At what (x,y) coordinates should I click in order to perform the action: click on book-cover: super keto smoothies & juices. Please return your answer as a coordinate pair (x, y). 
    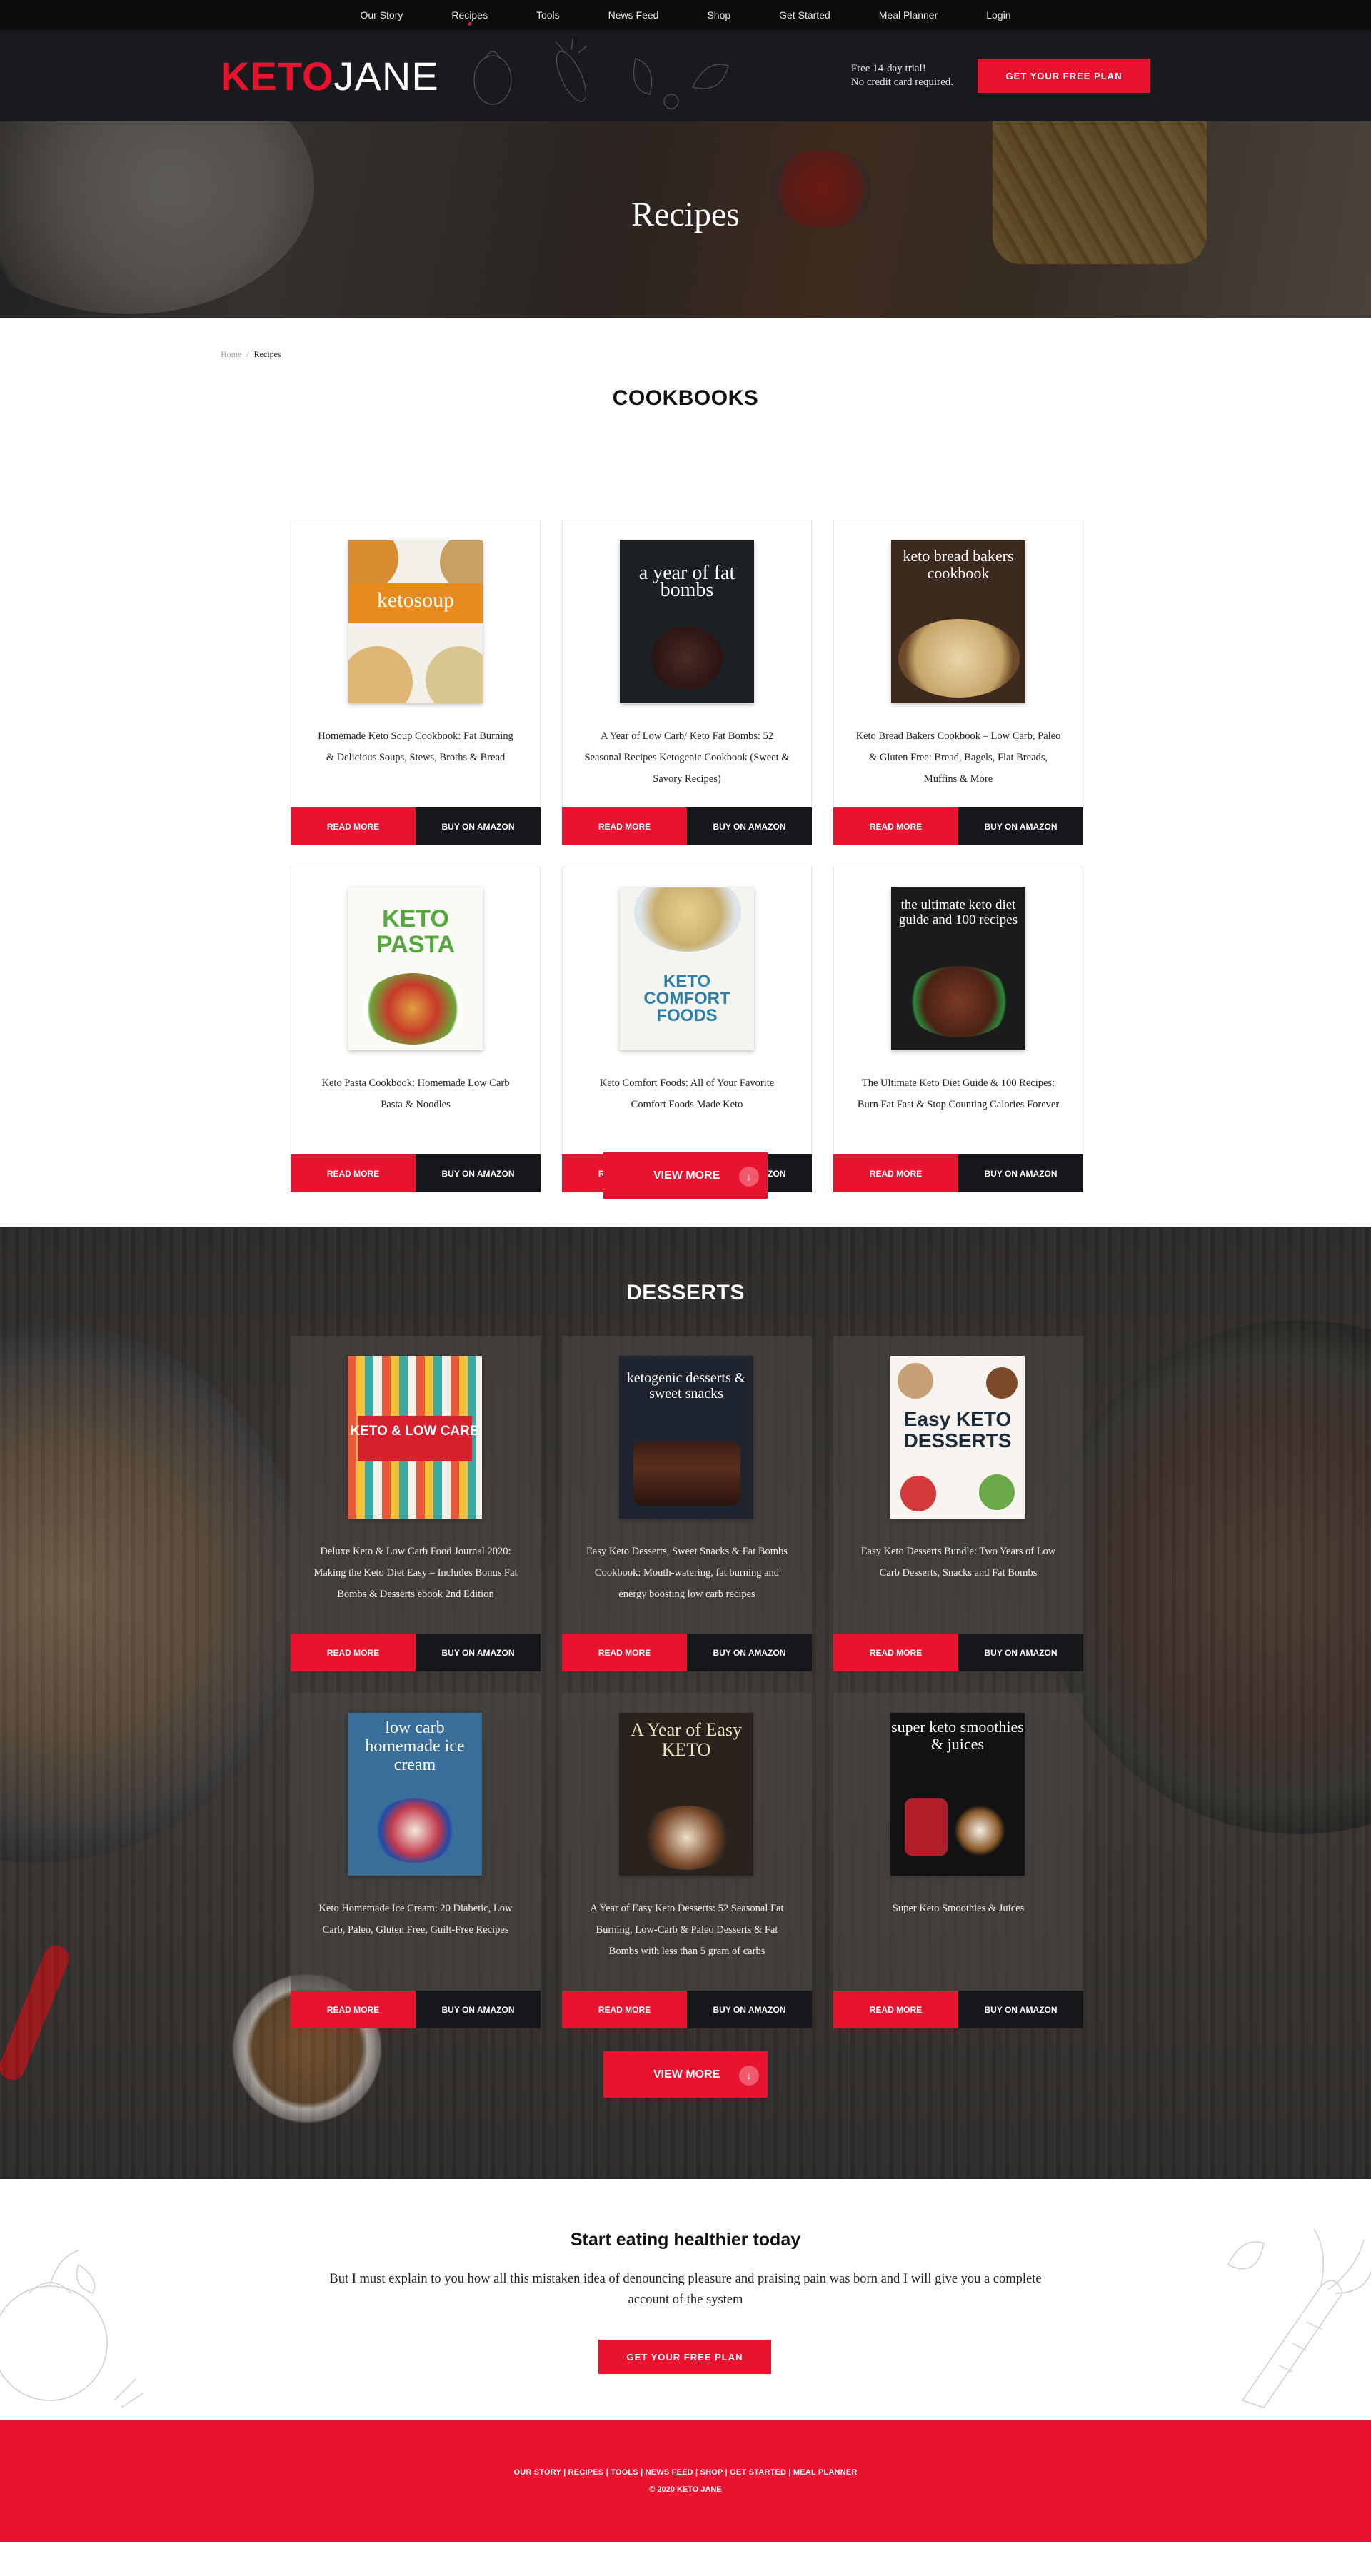
    Looking at the image, I should click on (957, 1794).